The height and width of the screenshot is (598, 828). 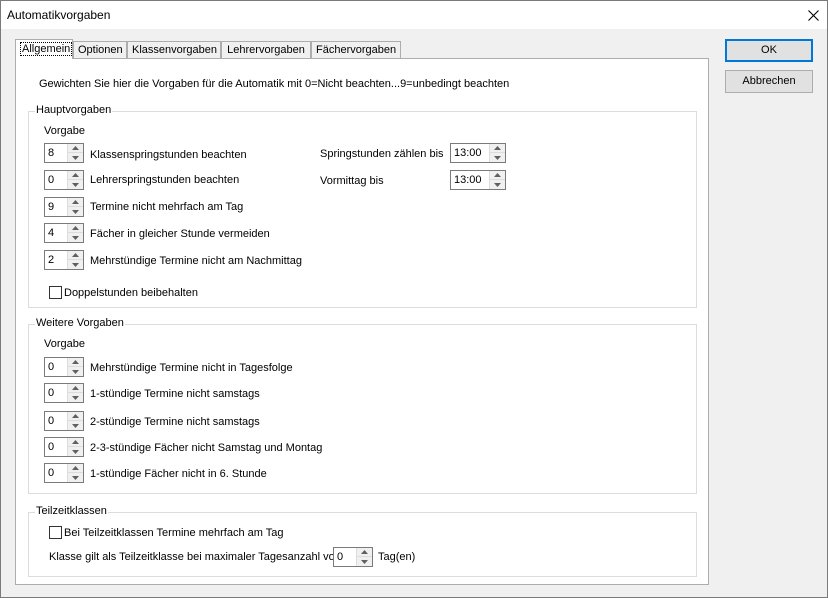 What do you see at coordinates (813, 15) in the screenshot?
I see `close-button` at bounding box center [813, 15].